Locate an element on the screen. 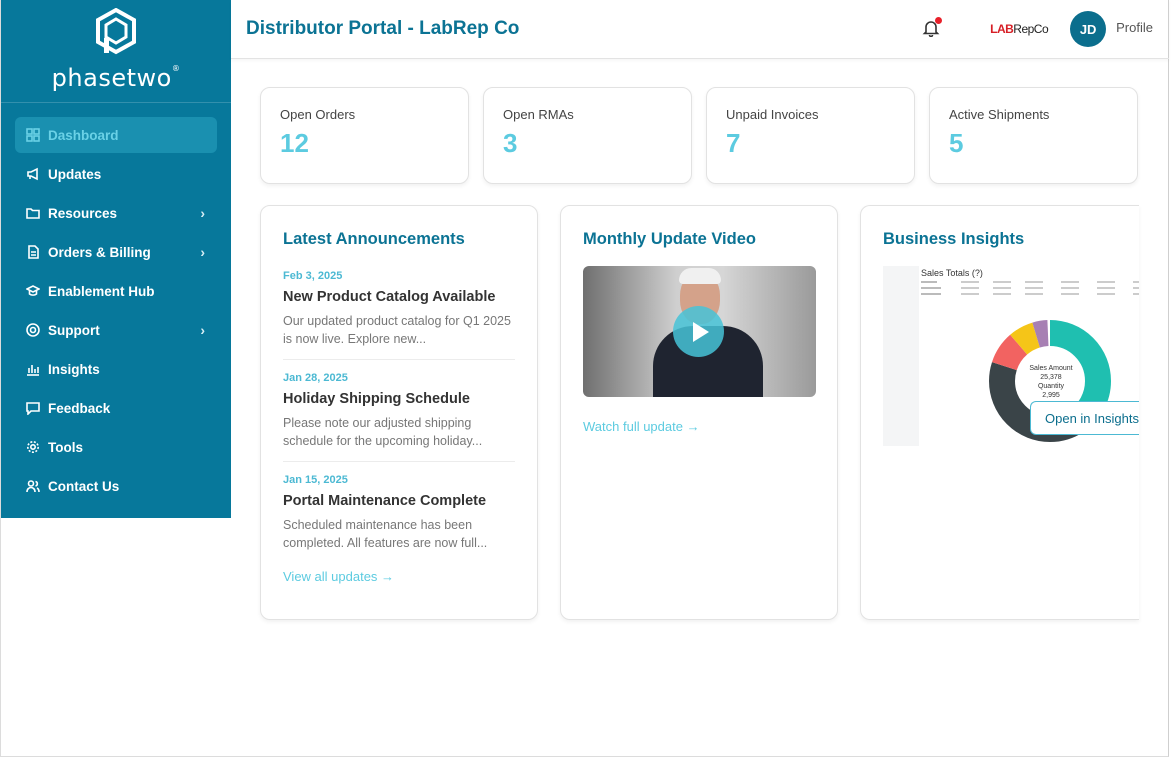 Image resolution: width=1171 pixels, height=757 pixels. logo: phasetwo® is located at coordinates (116, 51).